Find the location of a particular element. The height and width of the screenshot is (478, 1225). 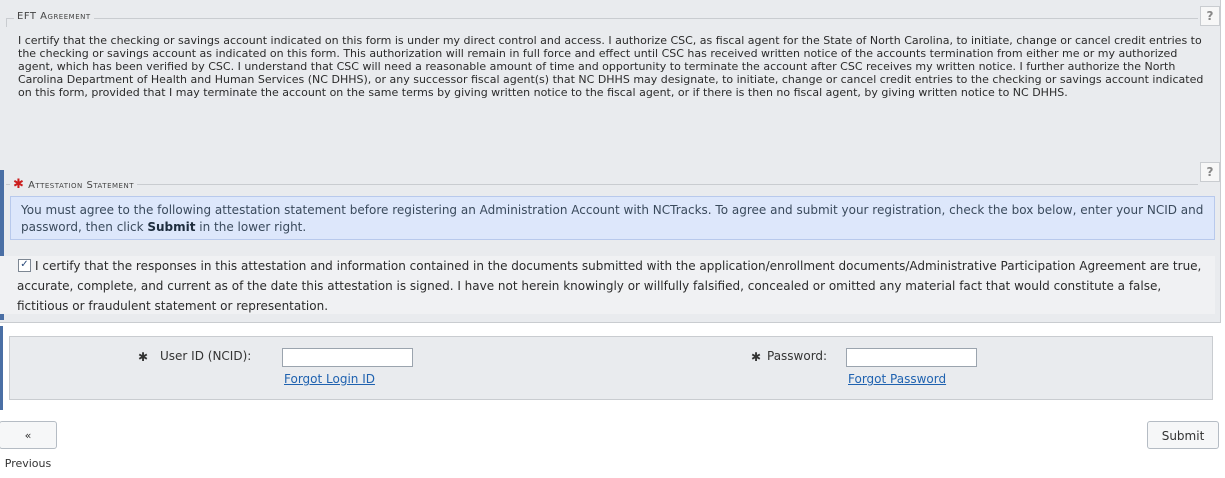

attestation-legend: ✱ Attestation Statement is located at coordinates (73, 184).